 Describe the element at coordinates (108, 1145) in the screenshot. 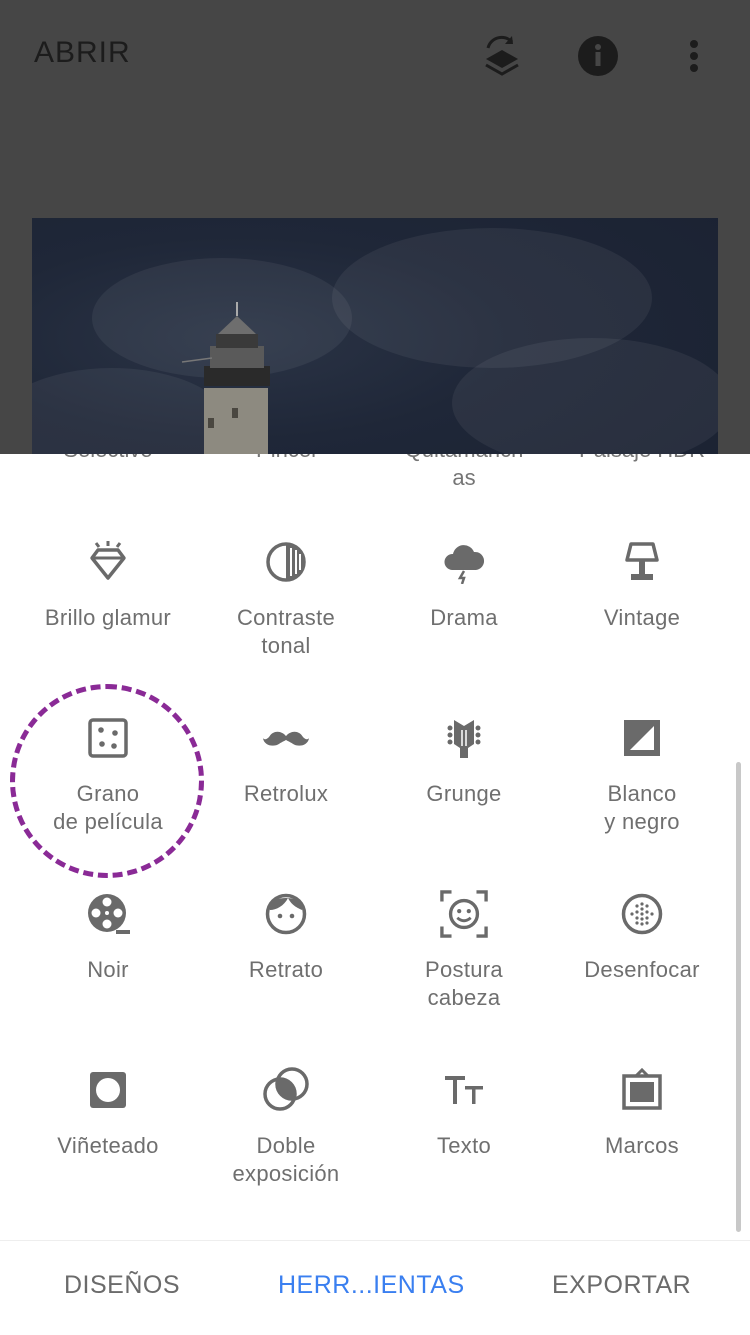

I see `tool-label: Viñeteado` at that location.